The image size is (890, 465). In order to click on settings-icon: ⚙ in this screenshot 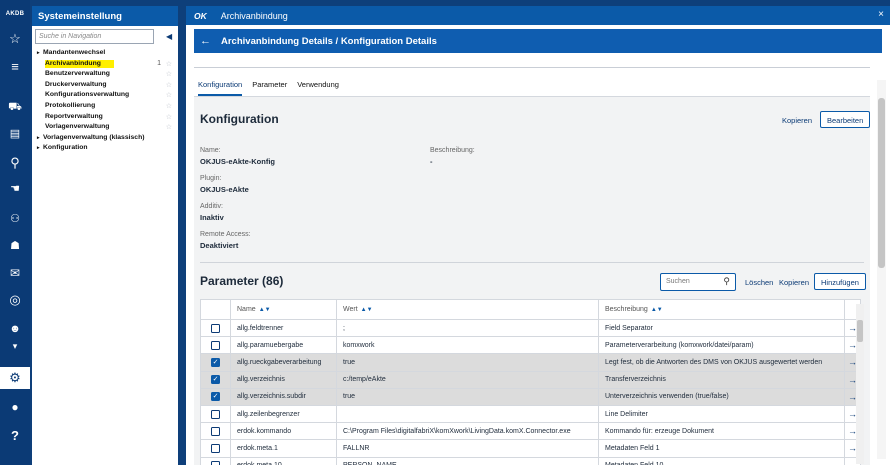, I will do `click(15, 378)`.